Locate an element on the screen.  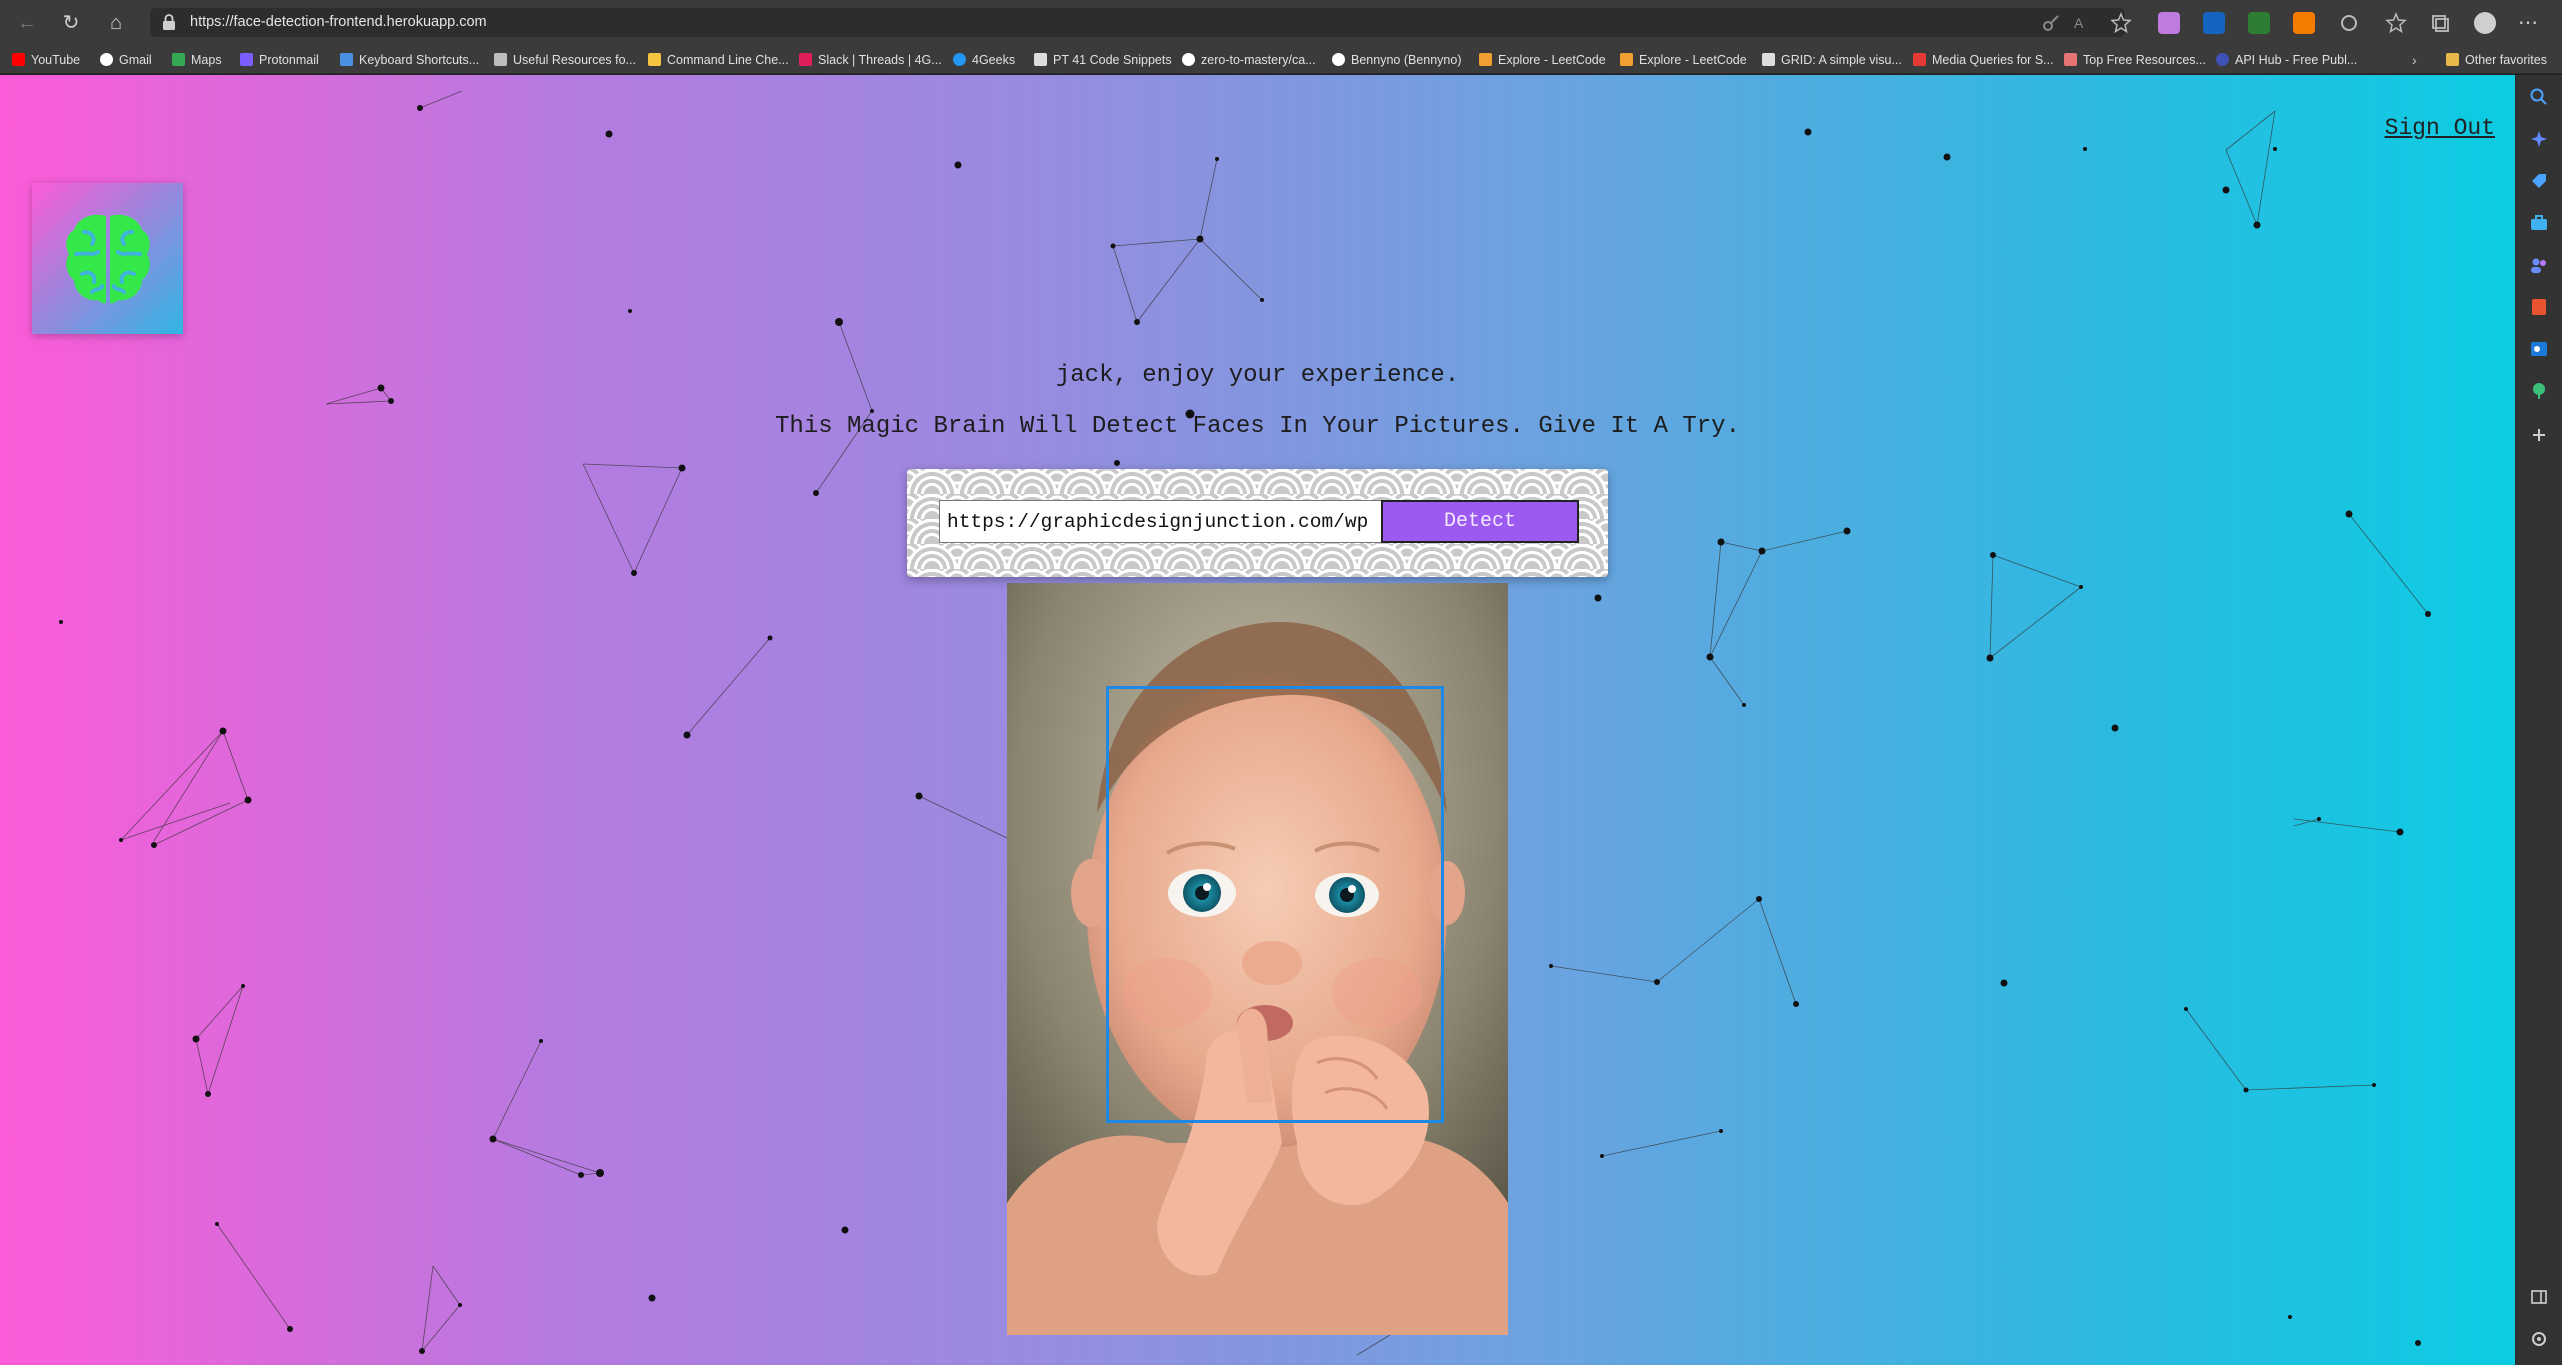
home-icon: ⌂ is located at coordinates (116, 23).